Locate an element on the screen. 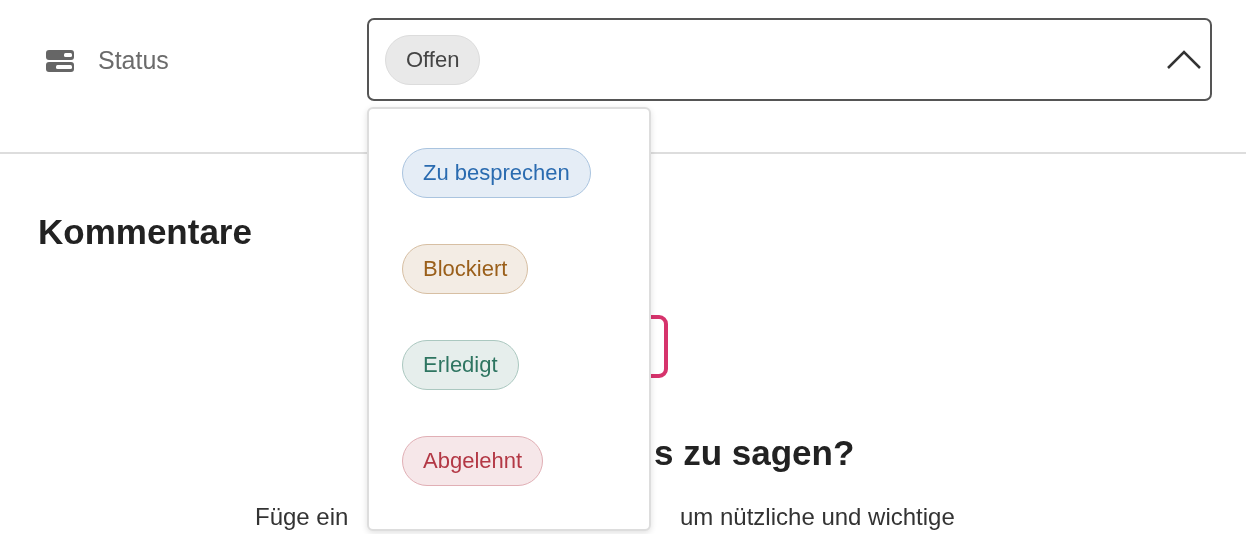 This screenshot has height=534, width=1246. status-option: Abgelehnt is located at coordinates (473, 461).